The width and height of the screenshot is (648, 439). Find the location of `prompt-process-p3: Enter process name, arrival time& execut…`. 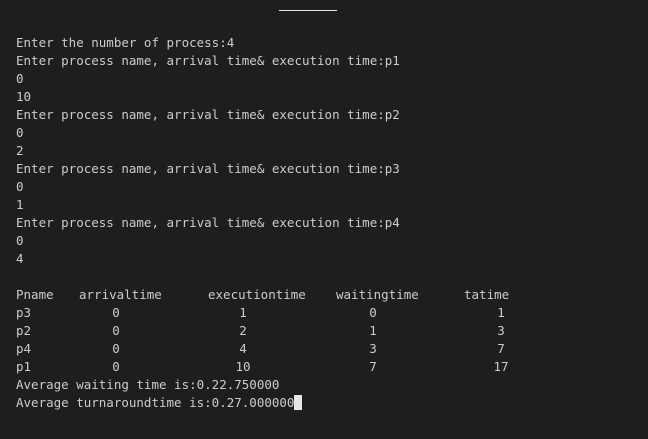

prompt-process-p3: Enter process name, arrival time& execut… is located at coordinates (208, 168).